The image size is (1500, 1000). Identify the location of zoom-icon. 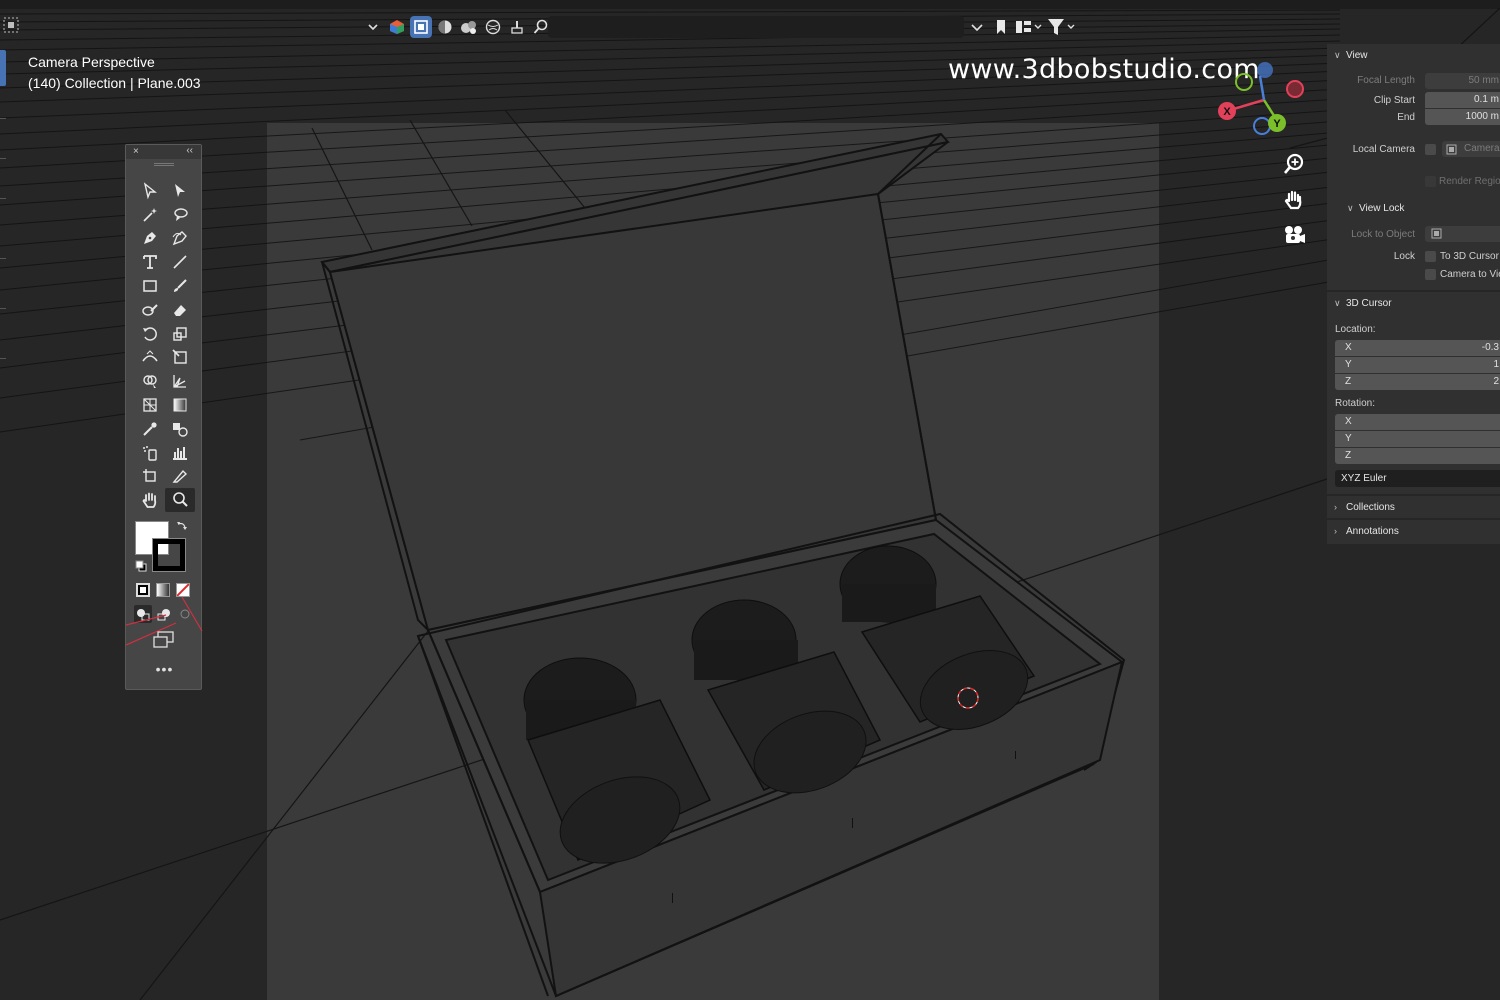
(1294, 164).